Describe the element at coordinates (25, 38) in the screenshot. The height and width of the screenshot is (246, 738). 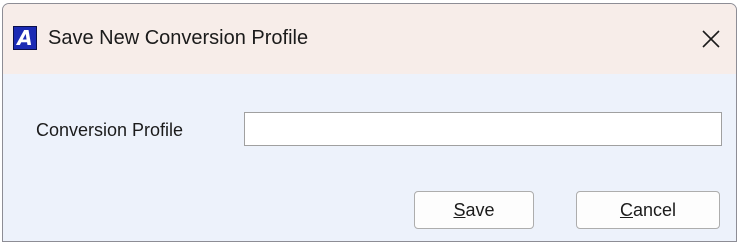
I see `app-logo-icon: A` at that location.